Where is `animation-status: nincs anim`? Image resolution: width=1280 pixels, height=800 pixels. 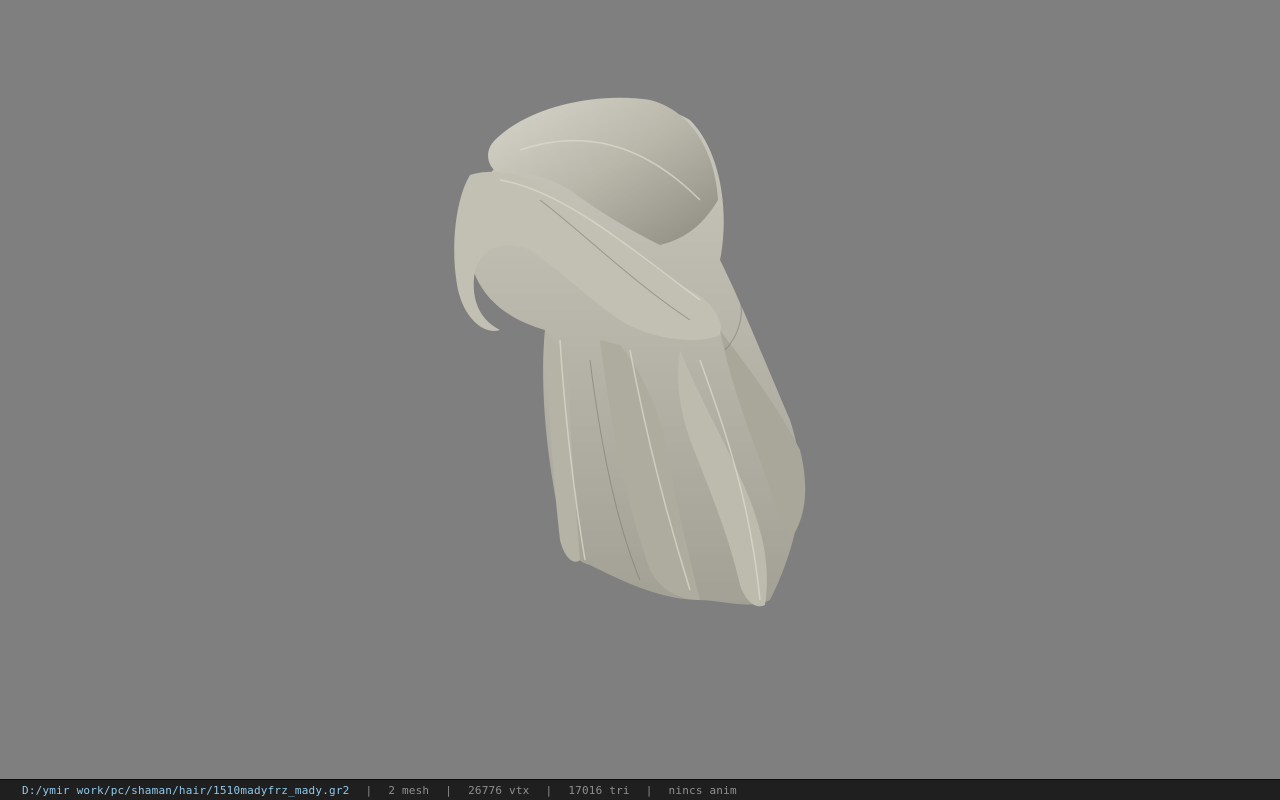
animation-status: nincs anim is located at coordinates (702, 790).